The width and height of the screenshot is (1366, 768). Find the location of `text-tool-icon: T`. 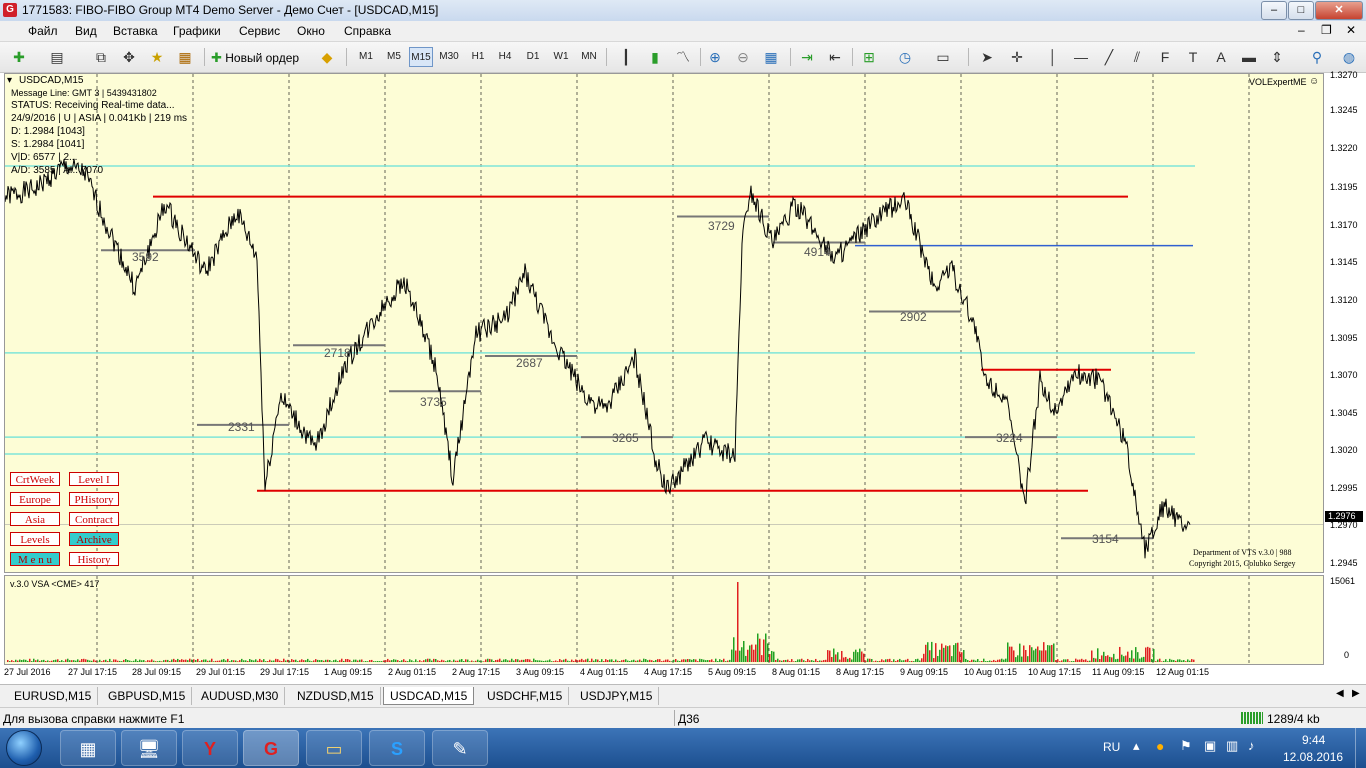

text-tool-icon: T is located at coordinates (1193, 57).